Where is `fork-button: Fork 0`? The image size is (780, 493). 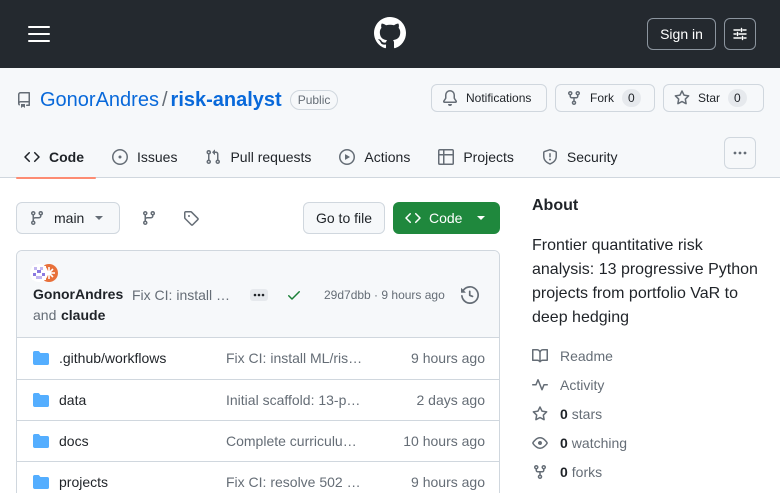 fork-button: Fork 0 is located at coordinates (605, 98).